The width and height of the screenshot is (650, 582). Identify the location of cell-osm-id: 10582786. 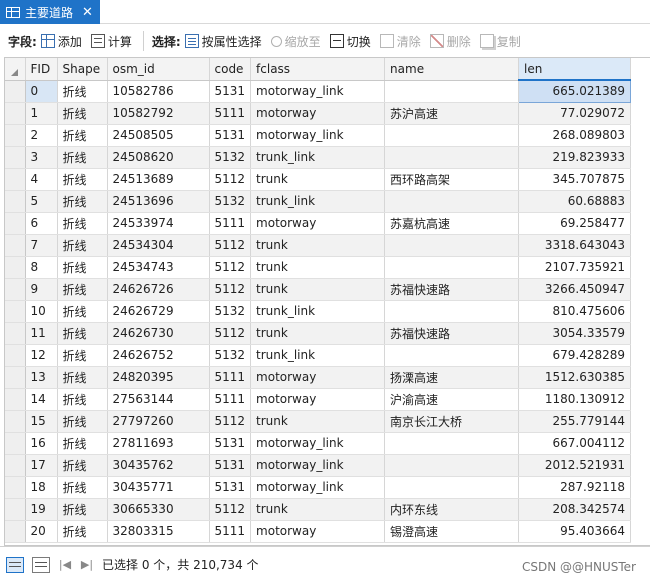
(158, 91).